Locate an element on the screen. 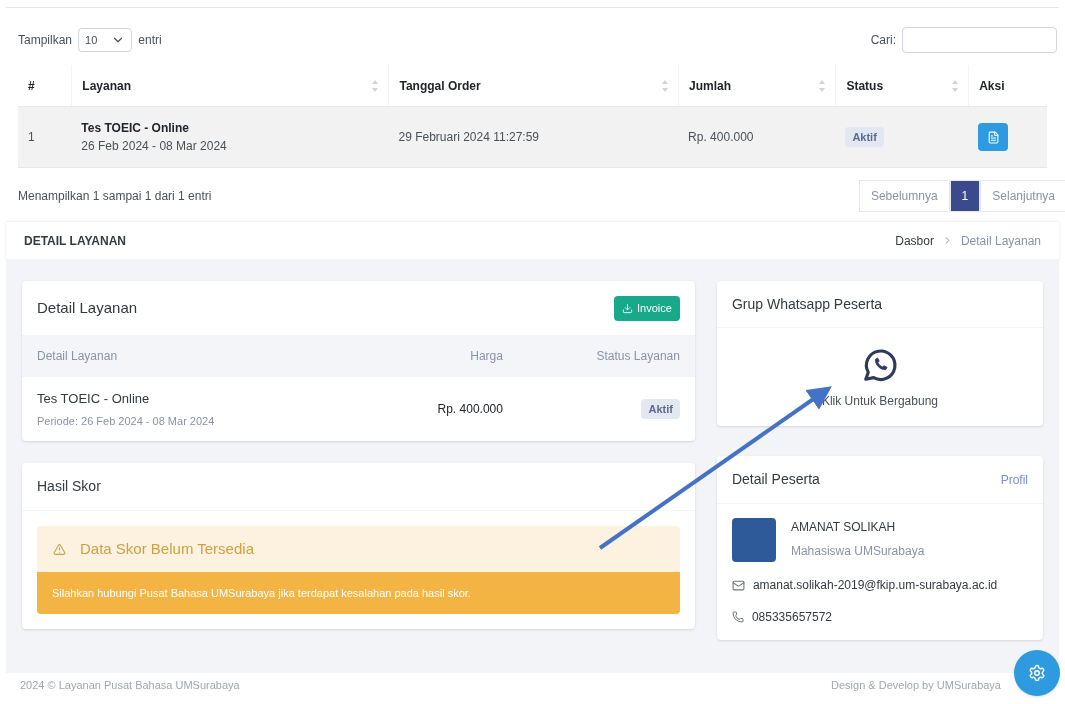 This screenshot has width=1065, height=704. breadcrumb-item: Dasbor is located at coordinates (914, 240).